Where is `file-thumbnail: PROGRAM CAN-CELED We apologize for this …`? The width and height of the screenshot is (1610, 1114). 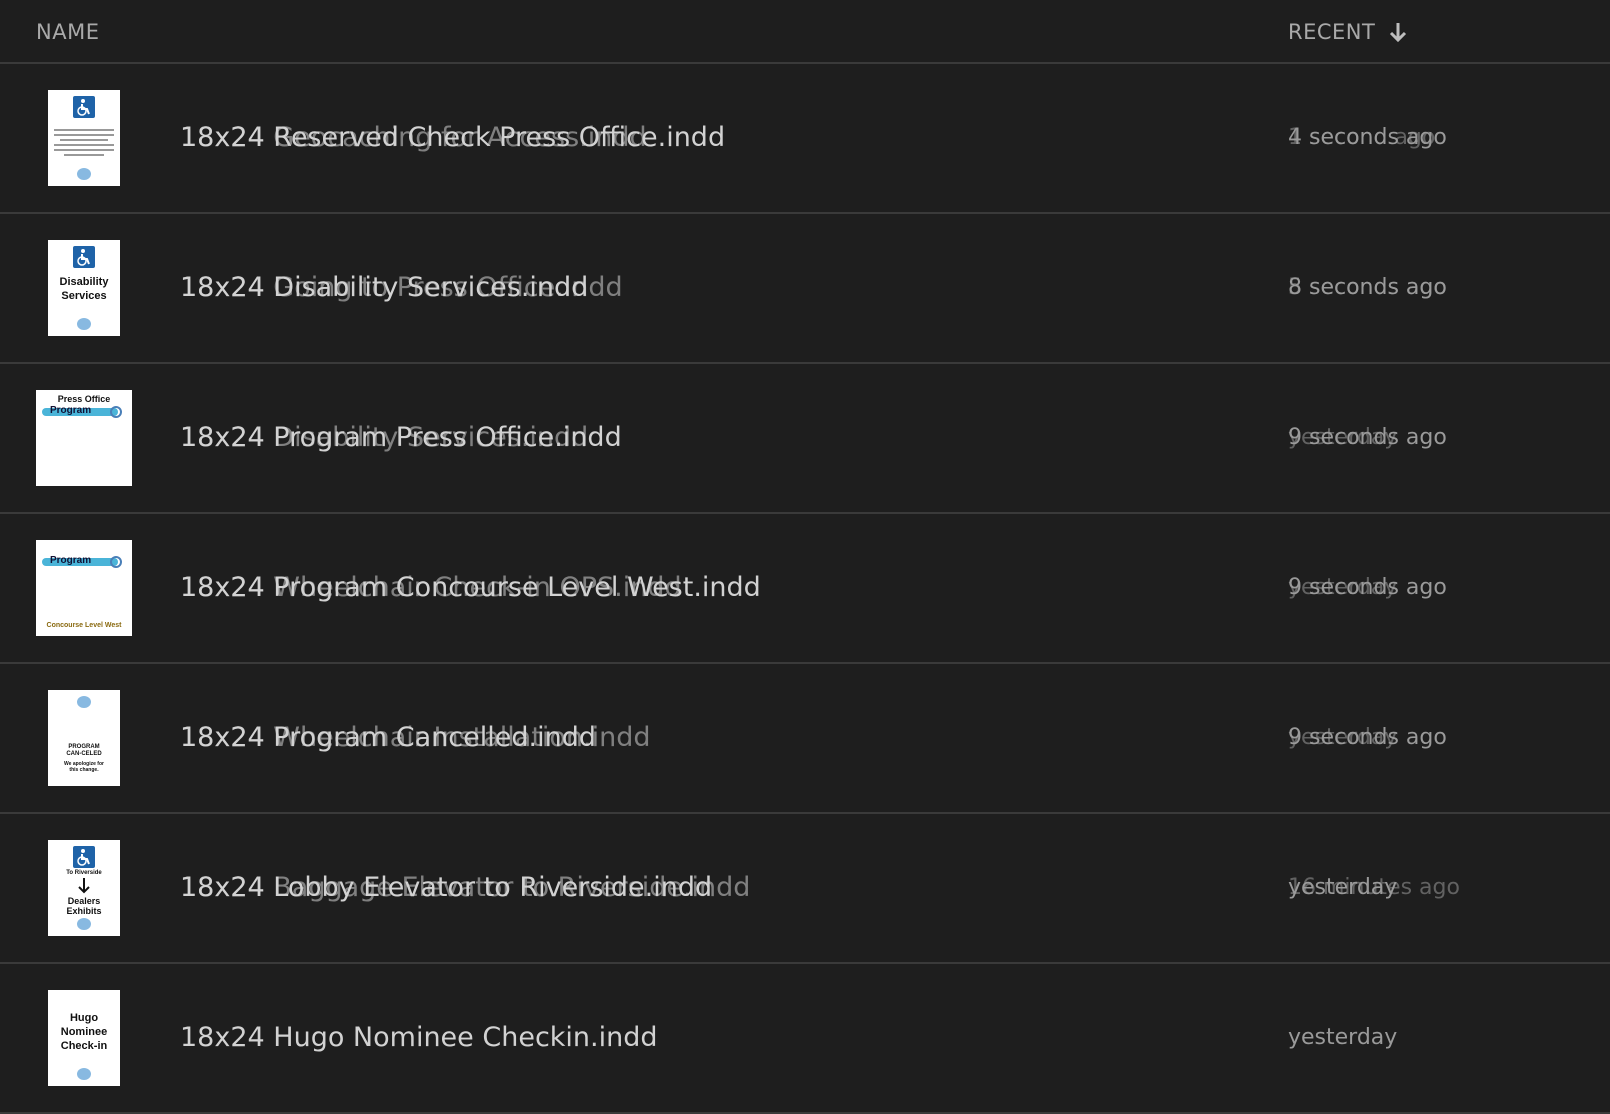
file-thumbnail: PROGRAM CAN-CELED We apologize for this … is located at coordinates (84, 738).